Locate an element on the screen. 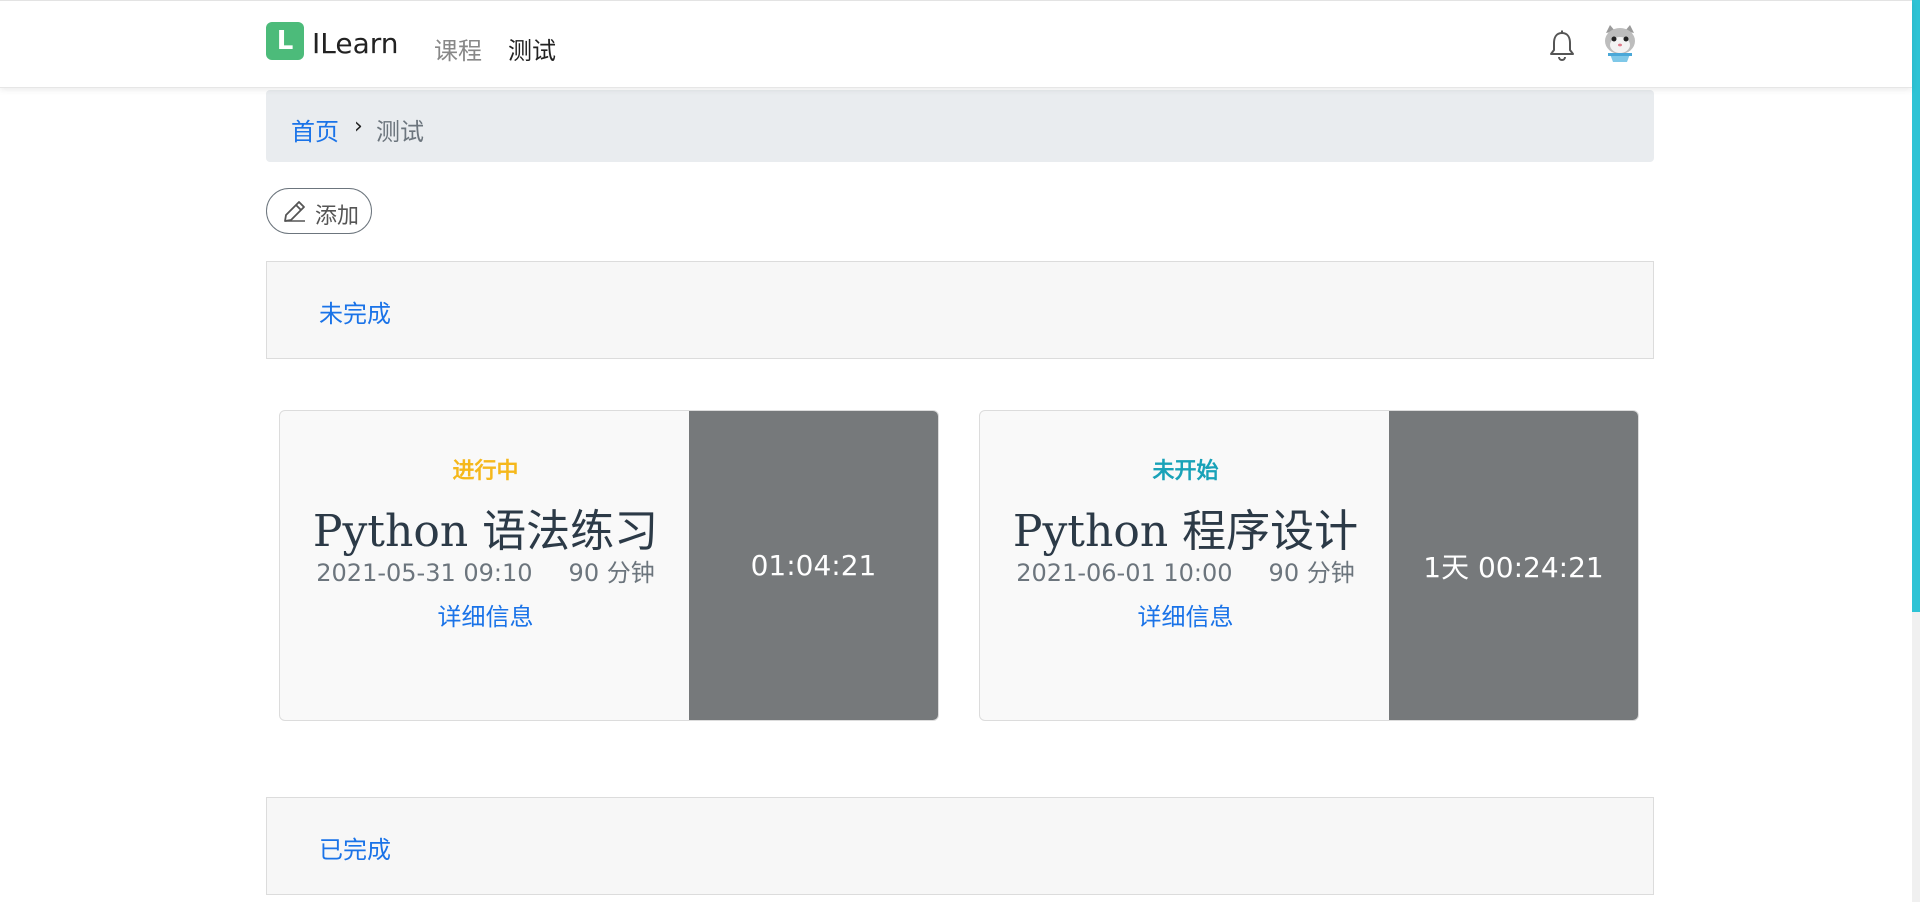  breadcrumb-current: 测试 is located at coordinates (400, 132).